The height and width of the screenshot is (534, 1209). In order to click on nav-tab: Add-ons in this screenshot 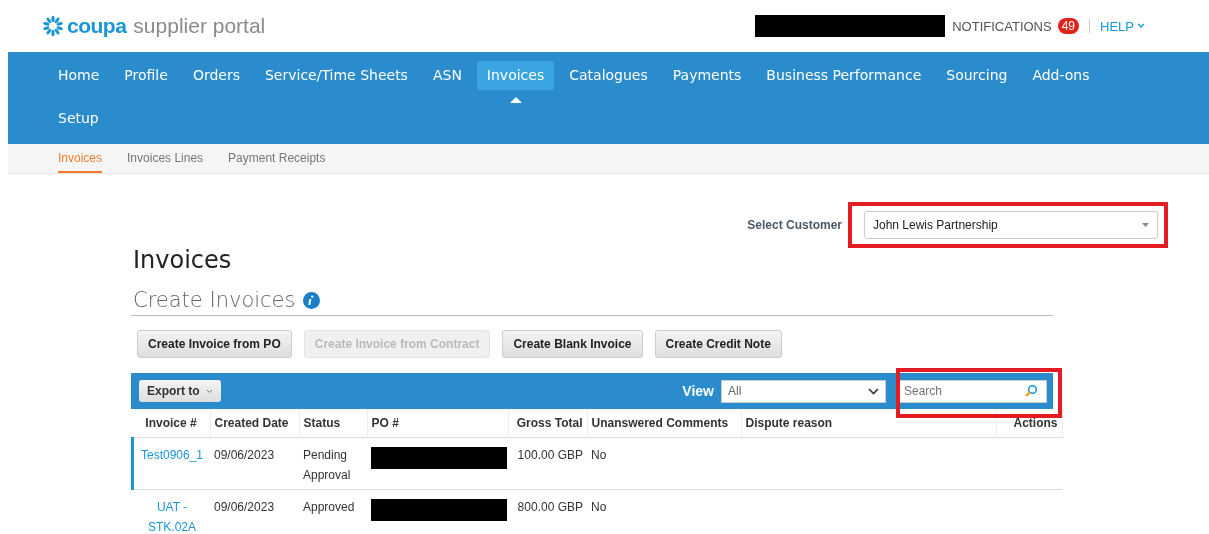, I will do `click(1061, 75)`.